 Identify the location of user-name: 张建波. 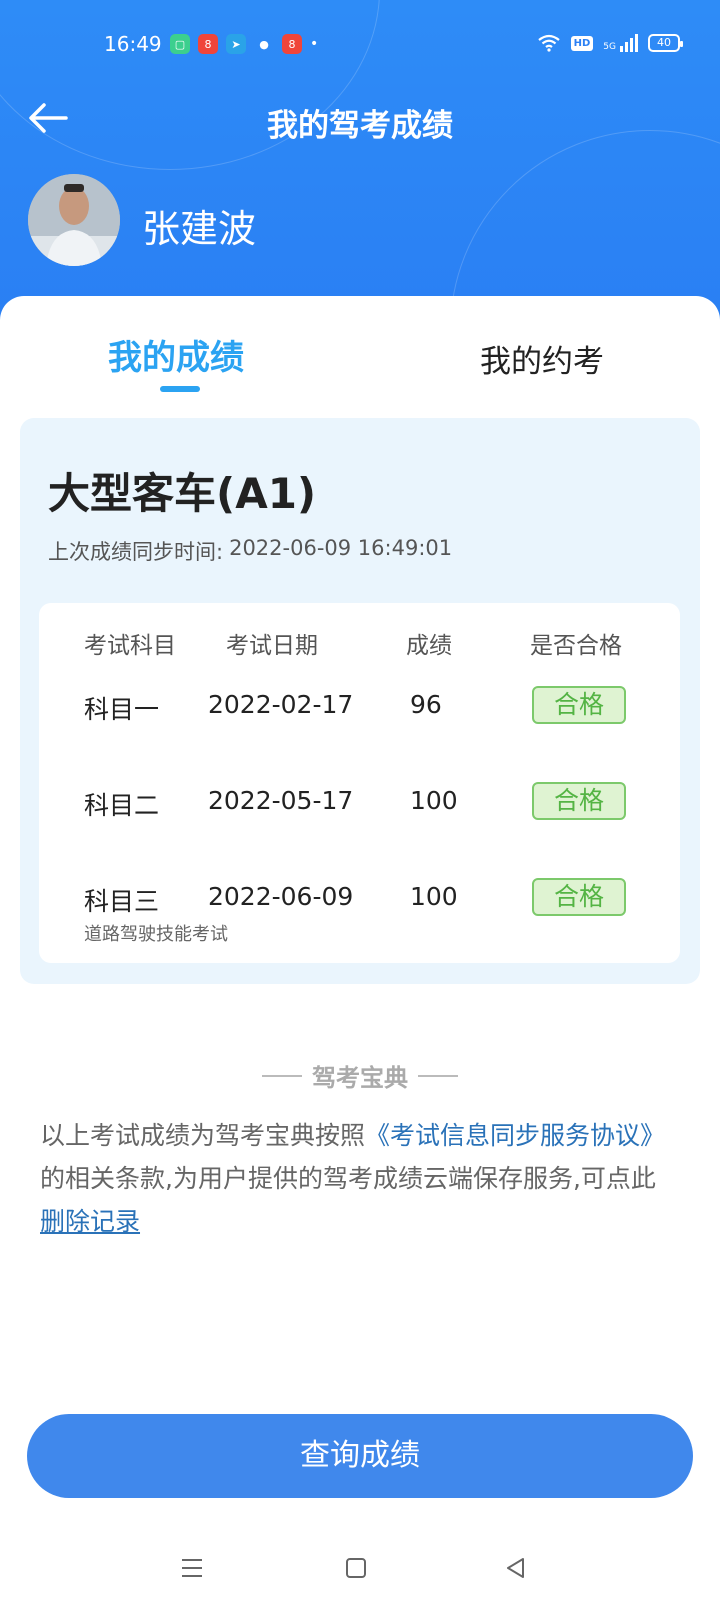
(199, 229).